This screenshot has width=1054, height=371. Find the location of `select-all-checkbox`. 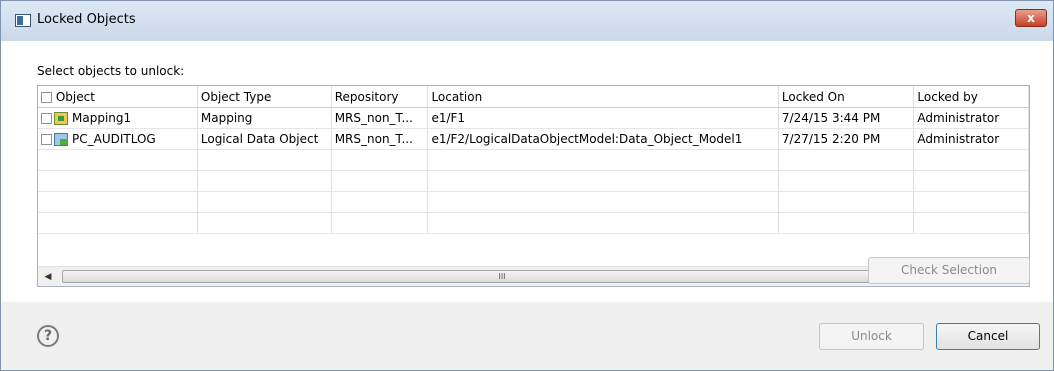

select-all-checkbox is located at coordinates (46, 97).